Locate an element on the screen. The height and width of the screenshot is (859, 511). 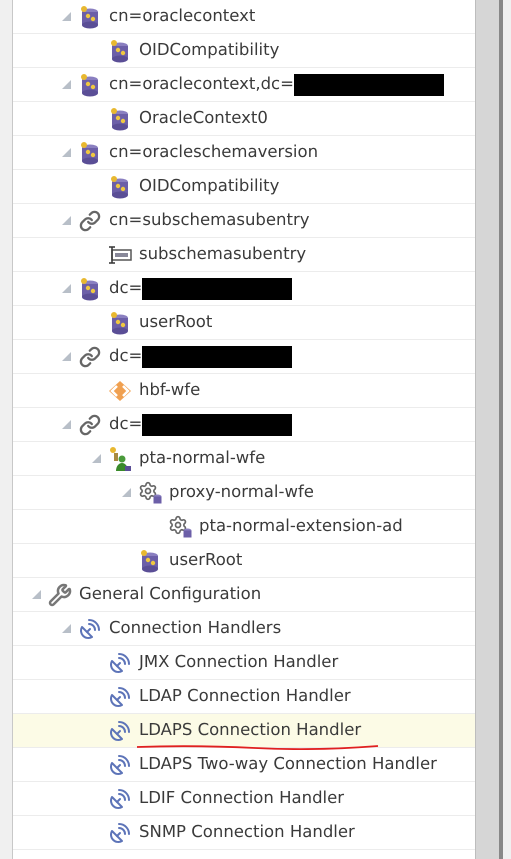
template-icon is located at coordinates (120, 254).